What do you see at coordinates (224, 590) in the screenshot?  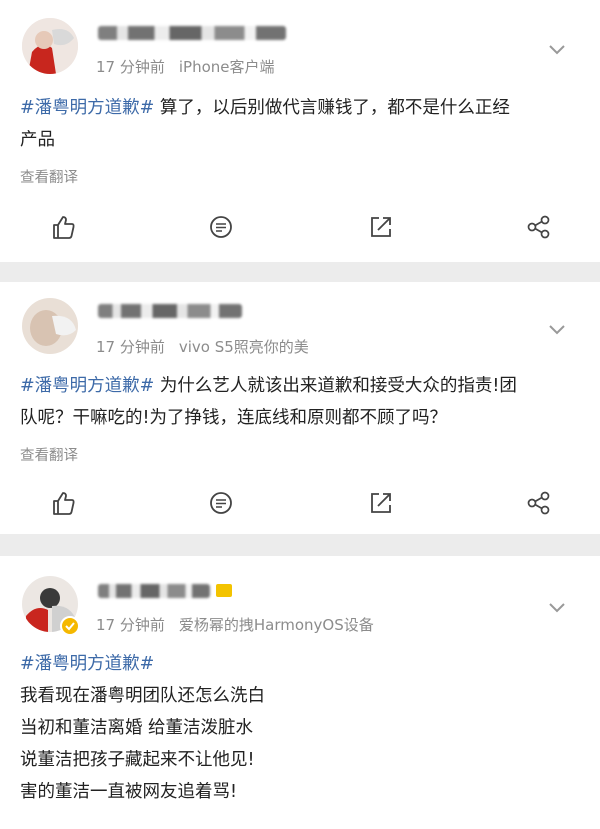 I see `member-icon` at bounding box center [224, 590].